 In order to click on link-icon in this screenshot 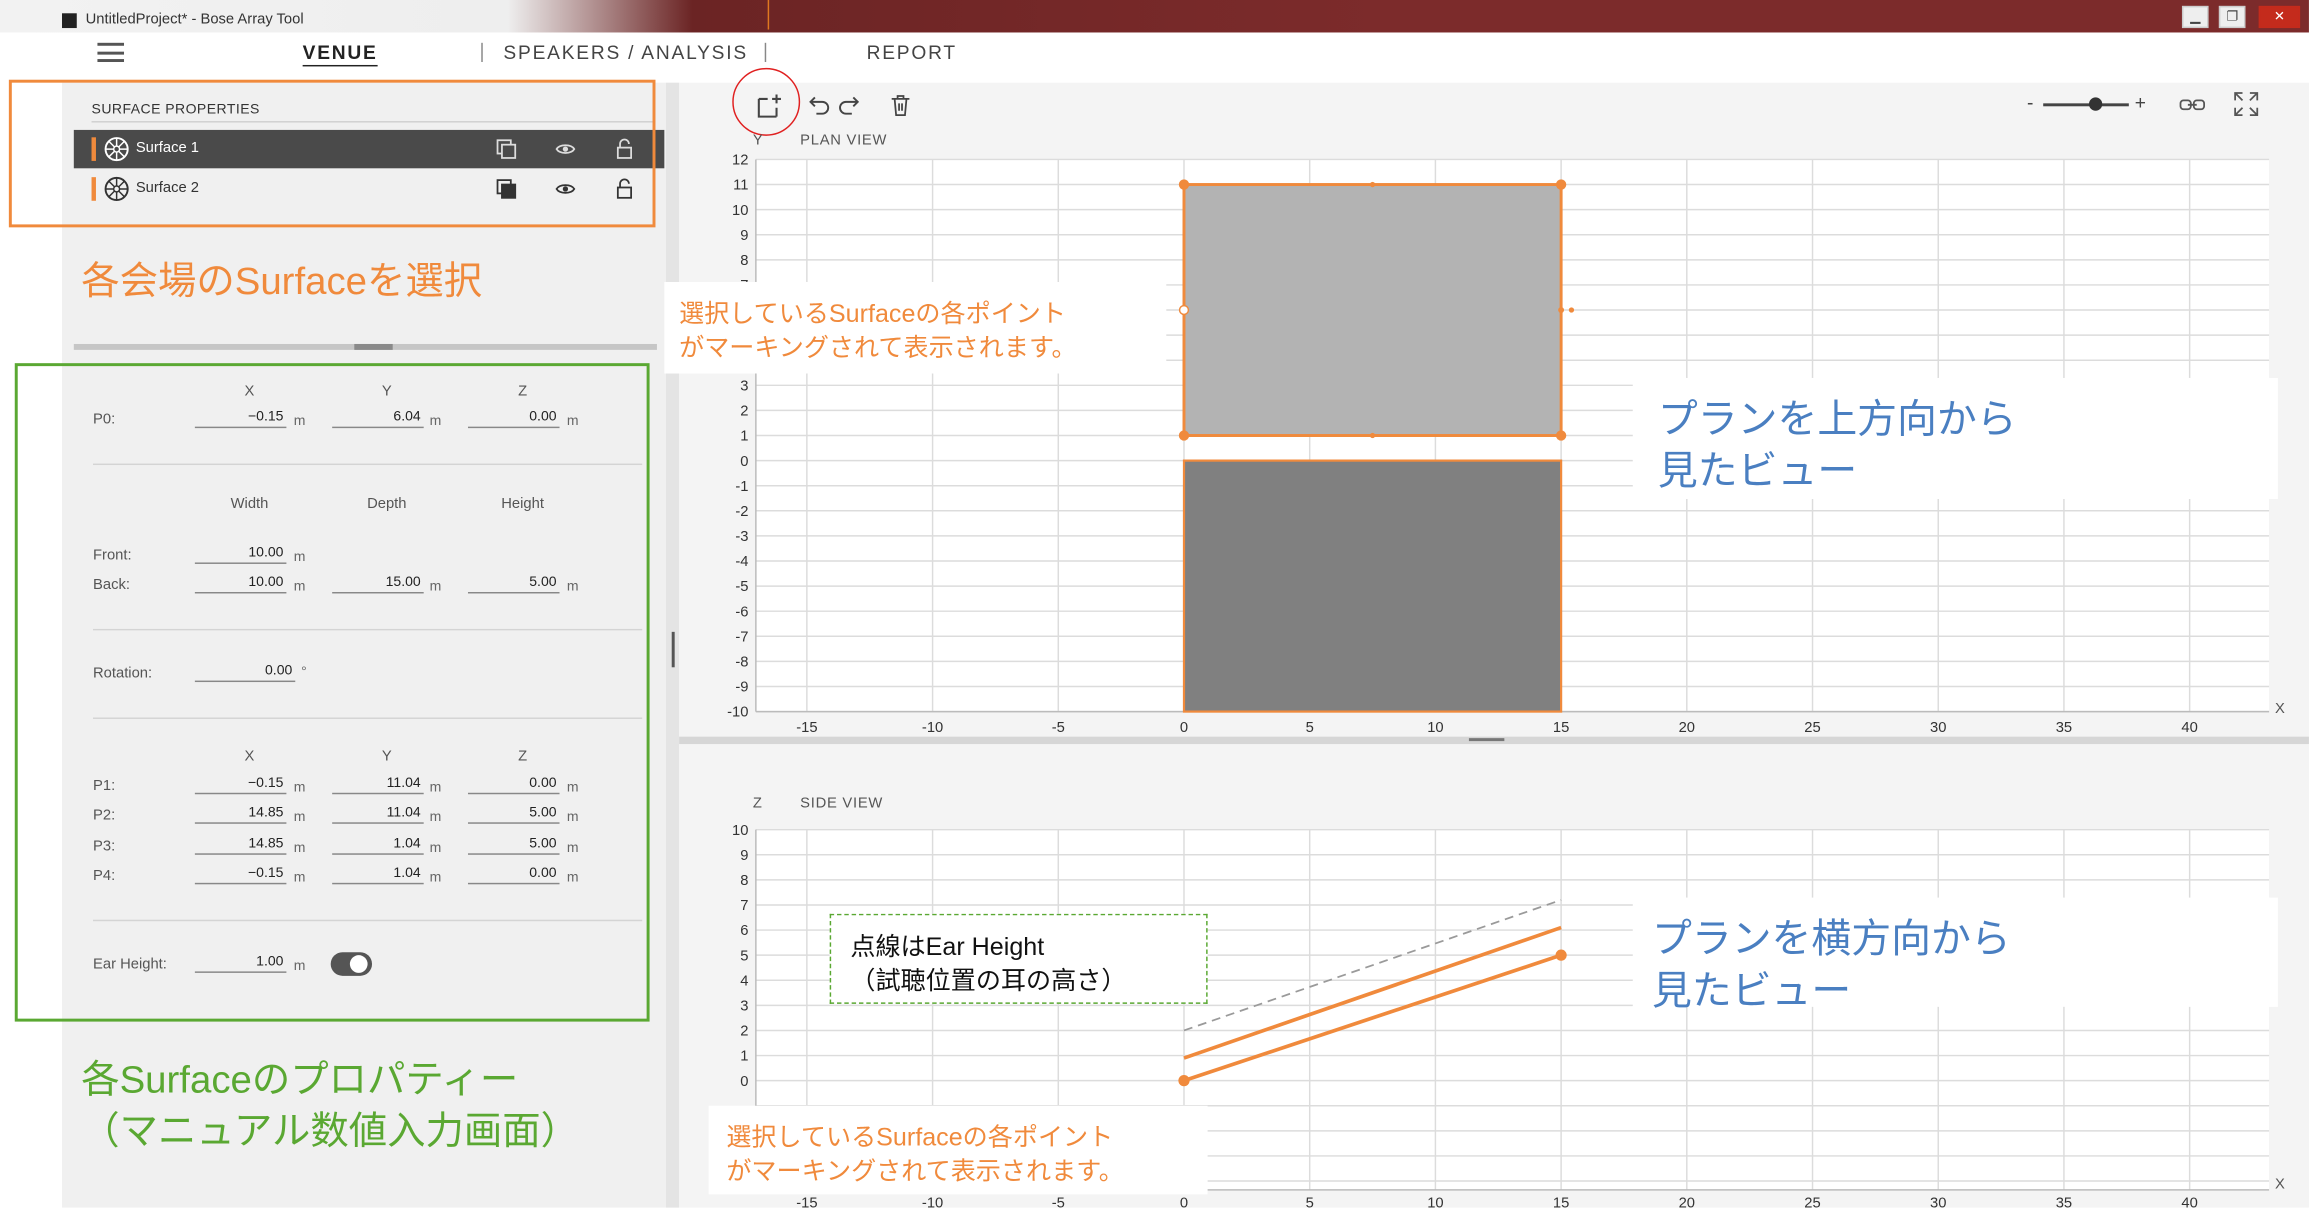, I will do `click(2192, 105)`.